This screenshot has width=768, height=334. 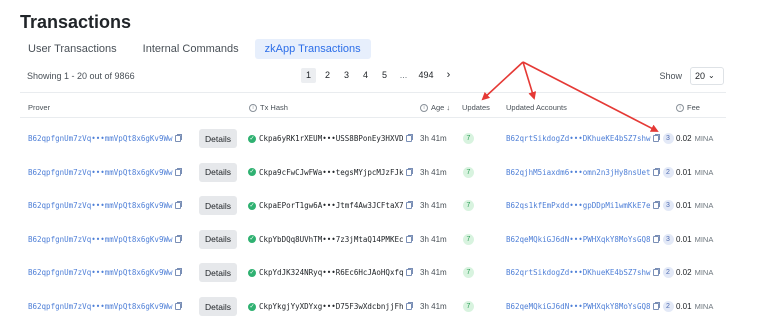 I want to click on fee-value: 0.01, so click(x=684, y=239).